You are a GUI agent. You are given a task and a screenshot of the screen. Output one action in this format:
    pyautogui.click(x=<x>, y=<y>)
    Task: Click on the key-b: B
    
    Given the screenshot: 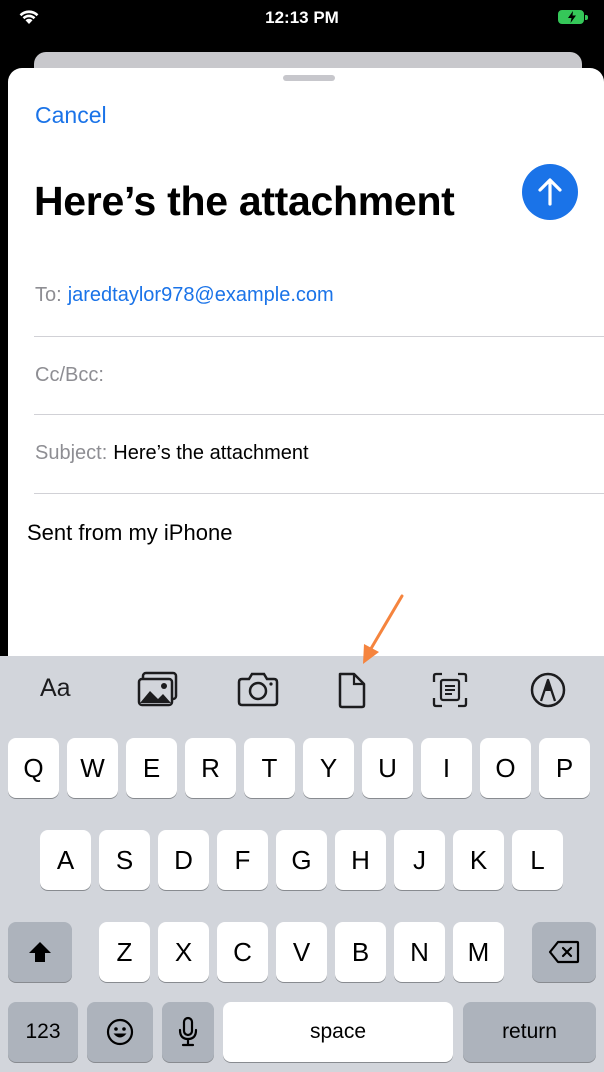 What is the action you would take?
    pyautogui.click(x=360, y=952)
    